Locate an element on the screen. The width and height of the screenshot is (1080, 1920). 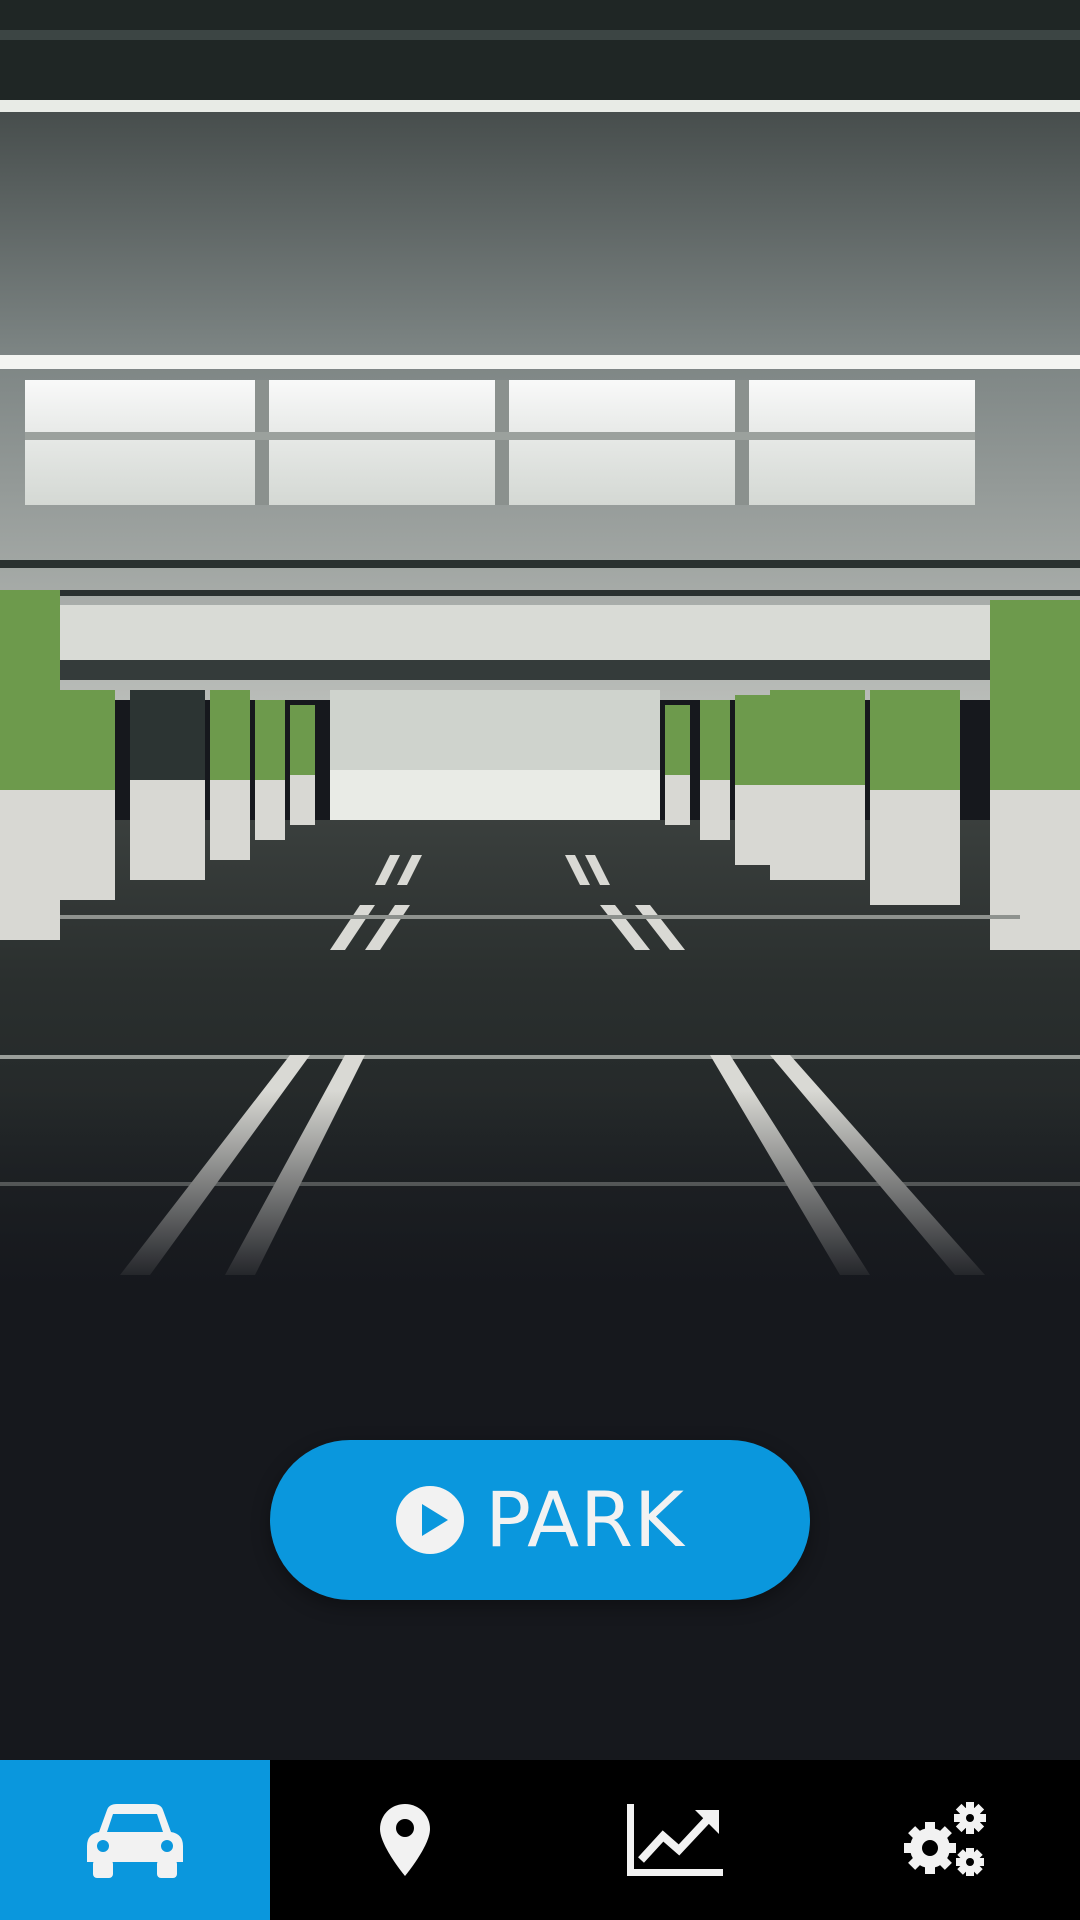
car-icon is located at coordinates (135, 1840).